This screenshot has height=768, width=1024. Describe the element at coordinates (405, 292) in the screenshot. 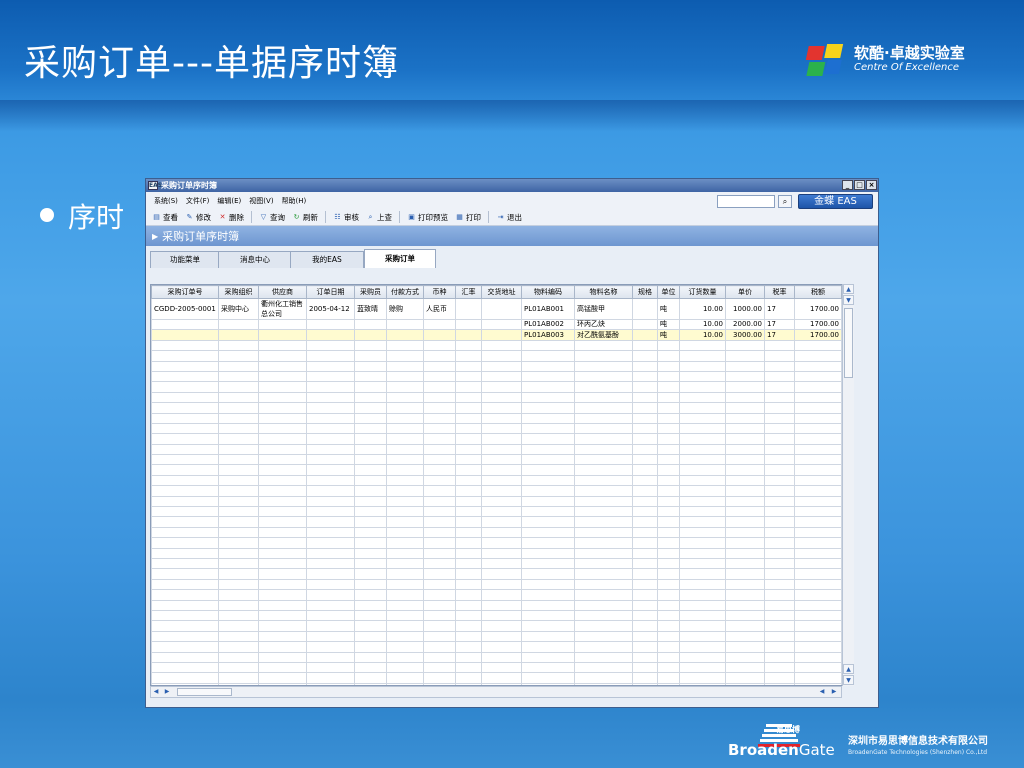

I see `column-header: 付款方式` at that location.